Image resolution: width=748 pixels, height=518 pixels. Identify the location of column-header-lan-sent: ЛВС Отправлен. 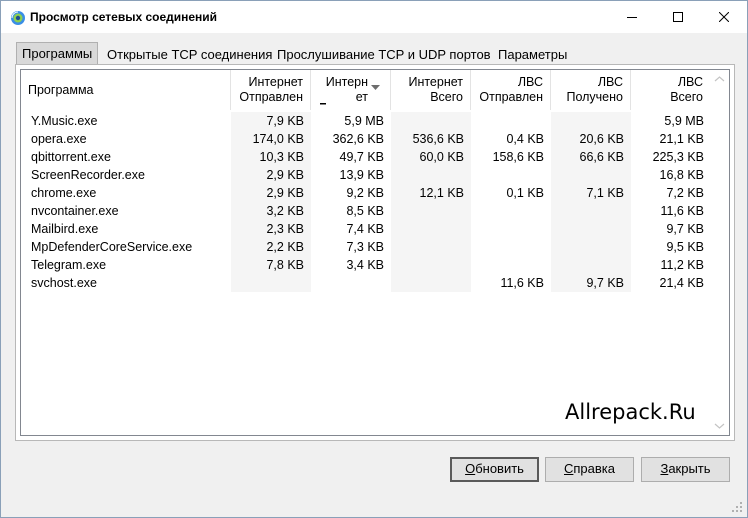
(511, 90).